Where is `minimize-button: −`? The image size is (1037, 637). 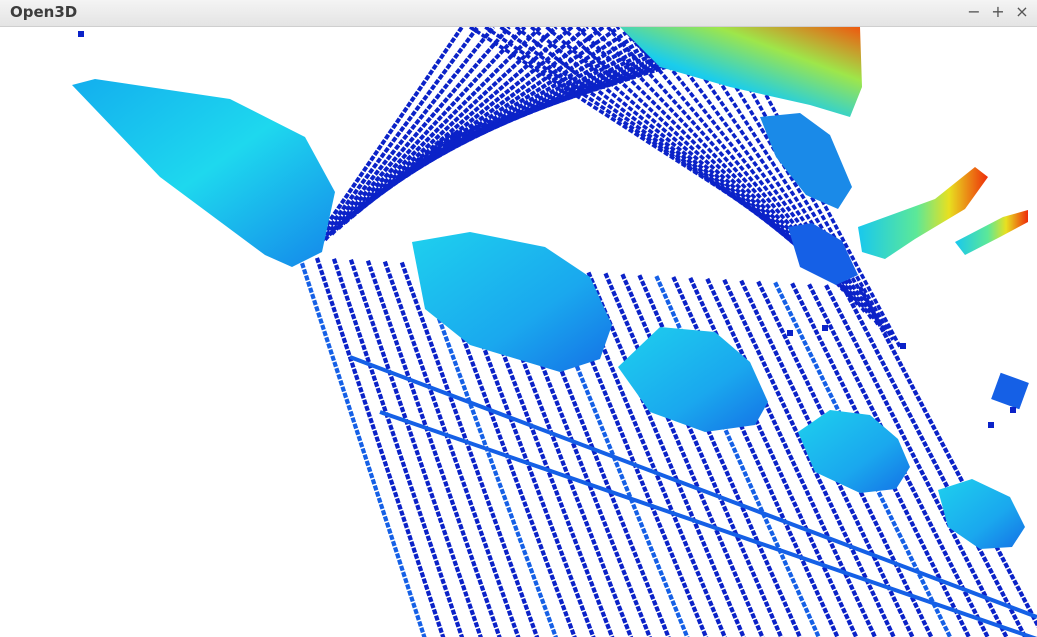
minimize-button: − is located at coordinates (974, 12).